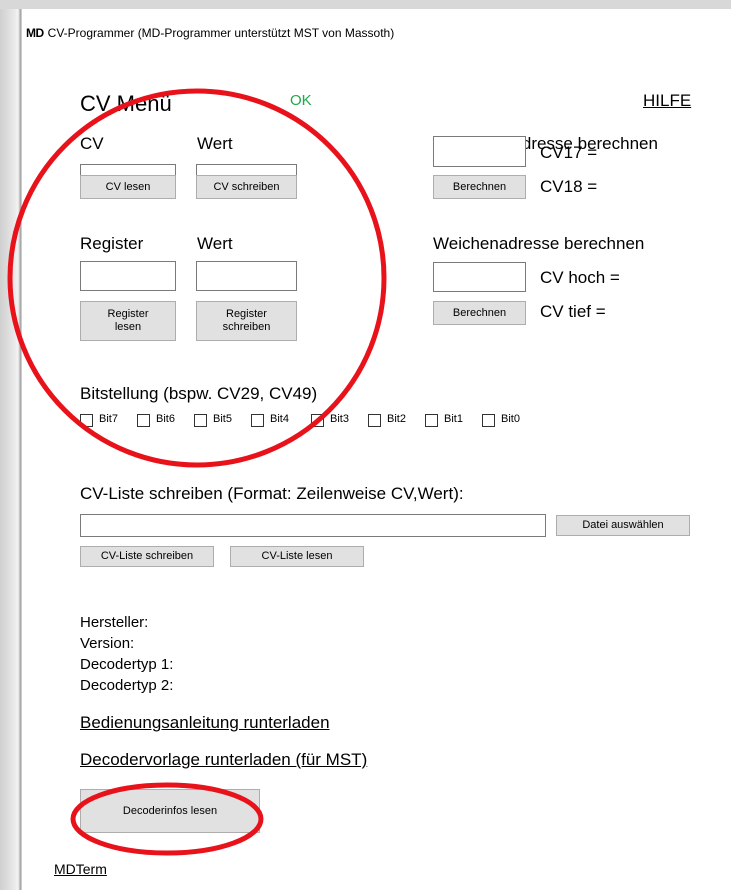  I want to click on long-address-calc-button: Berechnen, so click(479, 187).